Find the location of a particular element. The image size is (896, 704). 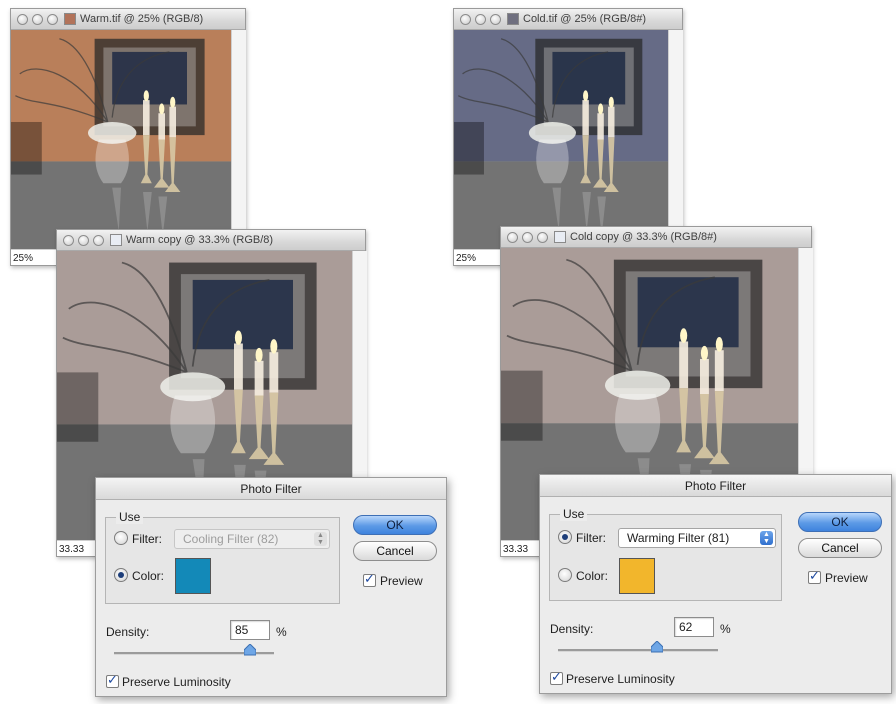

filter-select-value: Cooling Filter (82) is located at coordinates (231, 539).